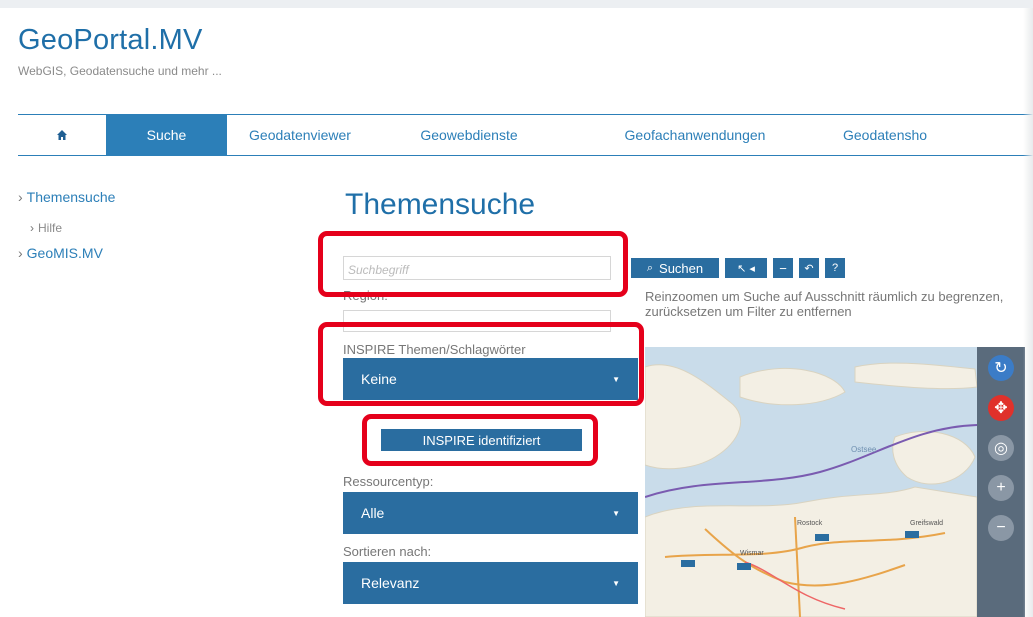 The width and height of the screenshot is (1033, 617). I want to click on nav-item-suche: Suche, so click(166, 135).